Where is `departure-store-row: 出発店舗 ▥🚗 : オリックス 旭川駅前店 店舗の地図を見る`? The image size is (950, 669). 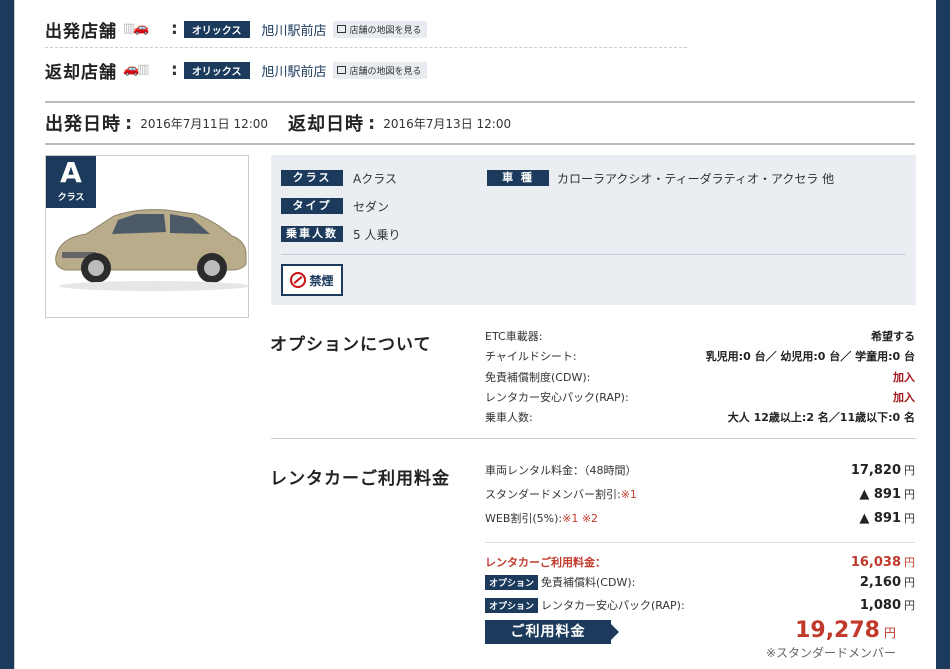 departure-store-row: 出発店舗 ▥🚗 : オリックス 旭川駅前店 店舗の地図を見る is located at coordinates (236, 29).